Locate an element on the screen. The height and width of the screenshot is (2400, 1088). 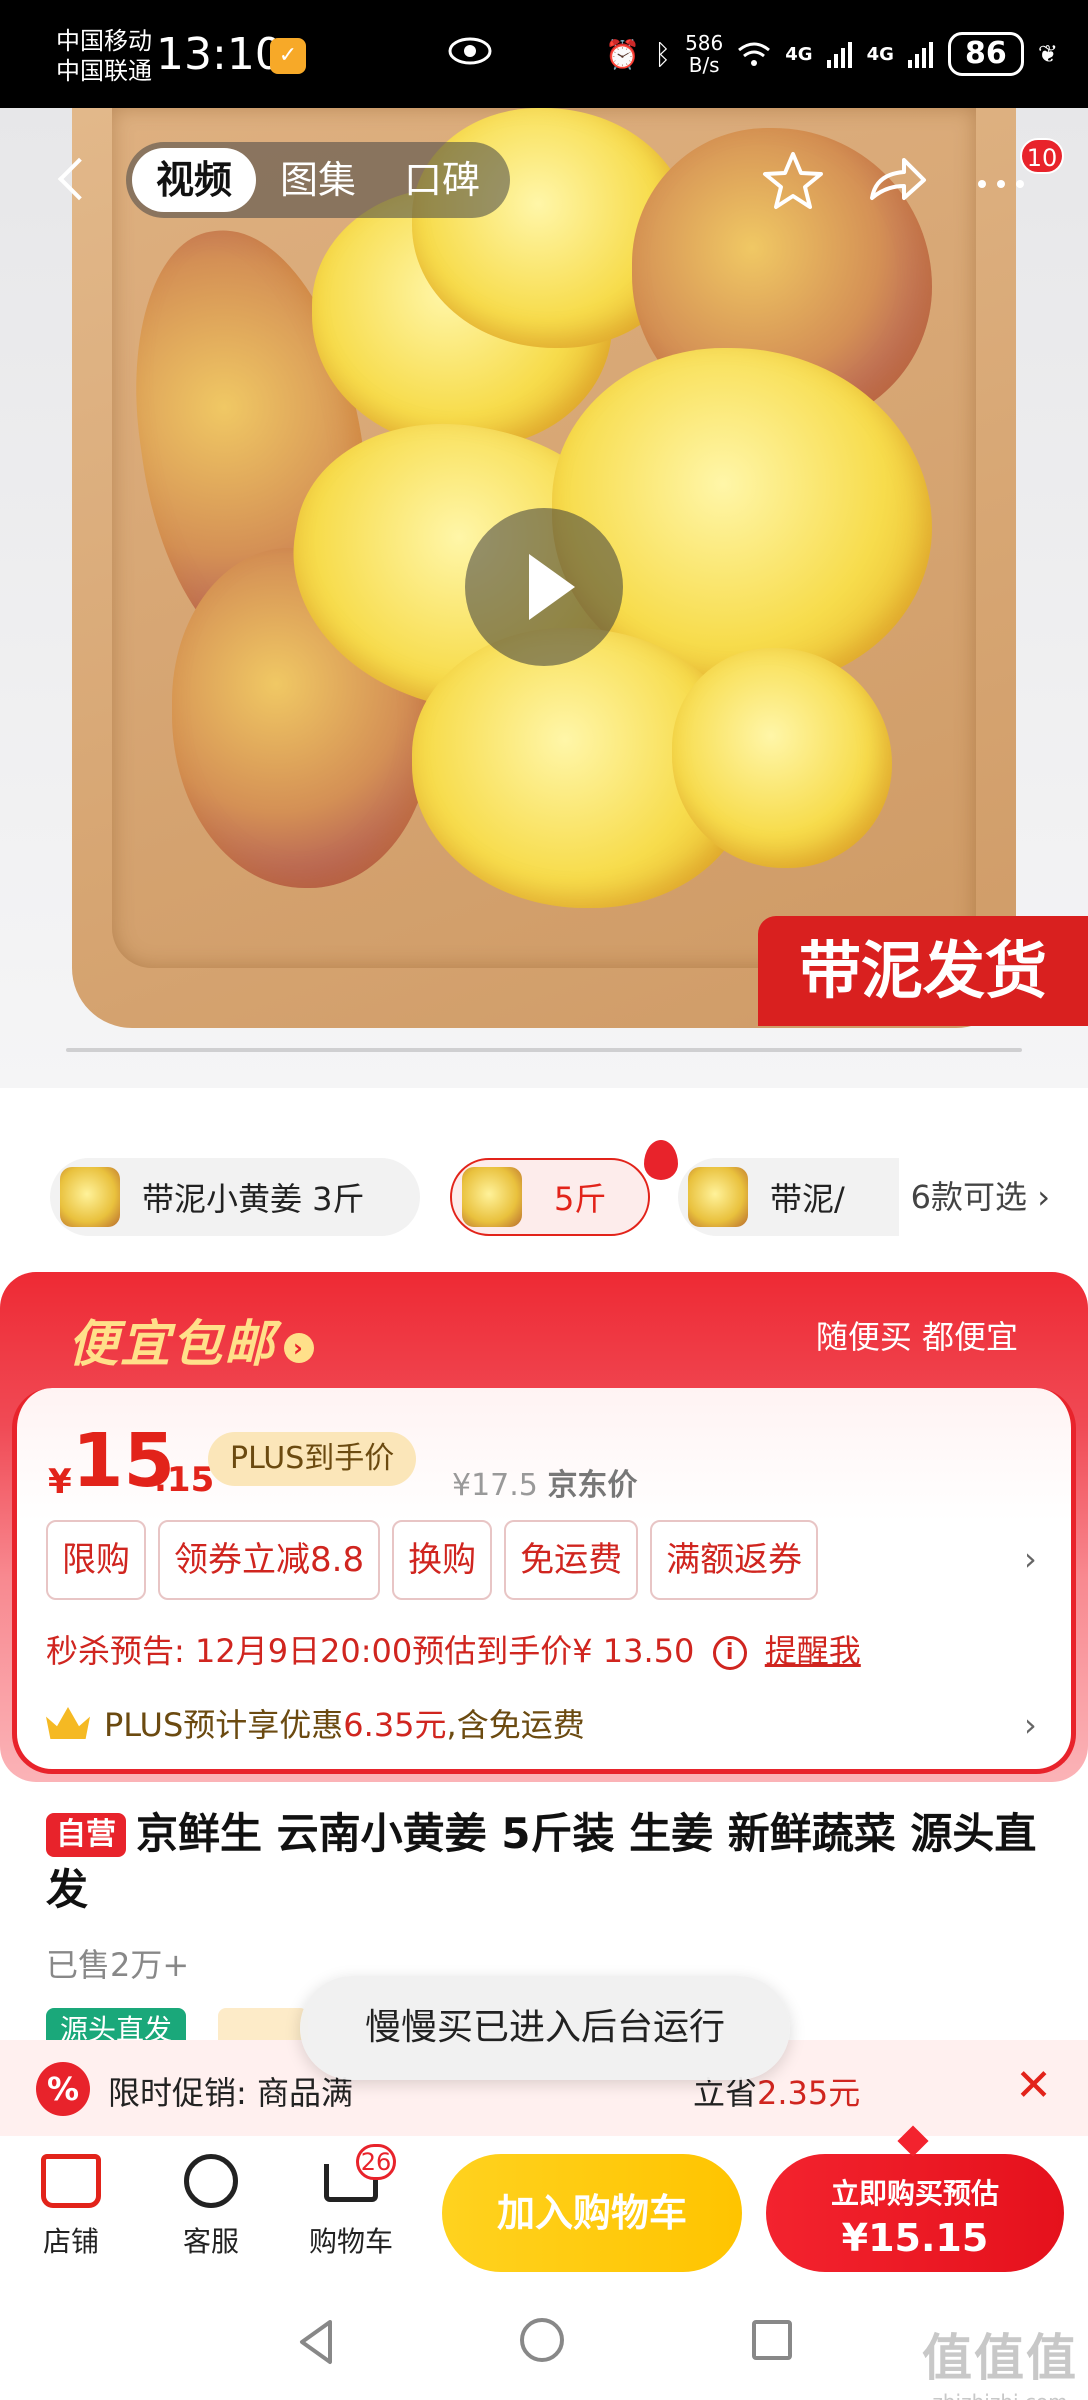
customer-service-icon is located at coordinates (211, 2181).